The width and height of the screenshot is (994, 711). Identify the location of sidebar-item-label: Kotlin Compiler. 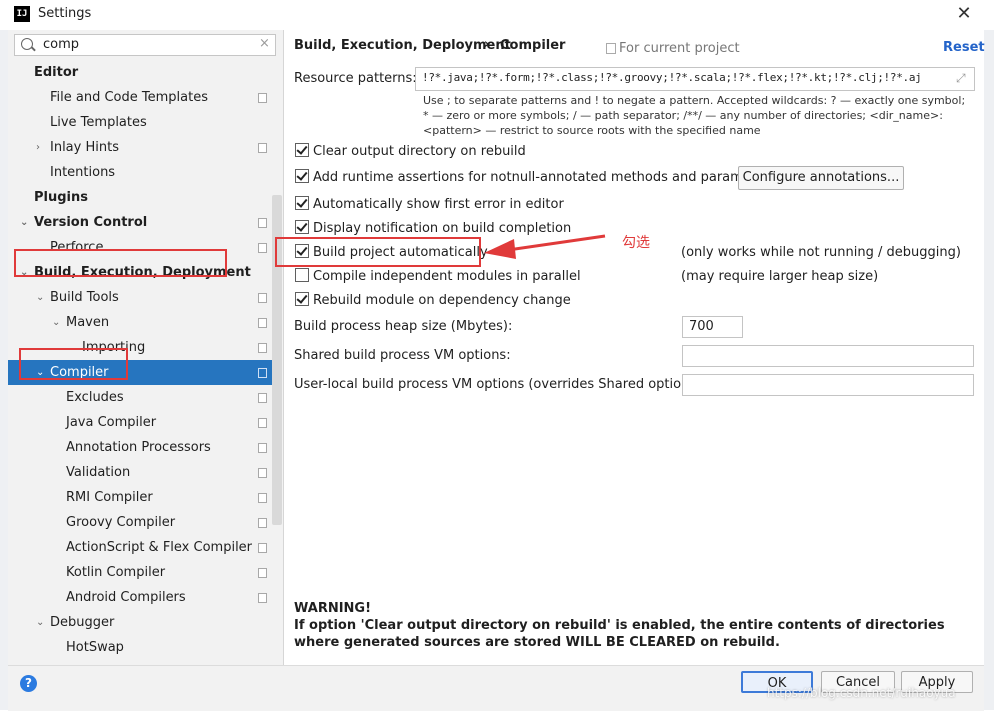
(116, 572).